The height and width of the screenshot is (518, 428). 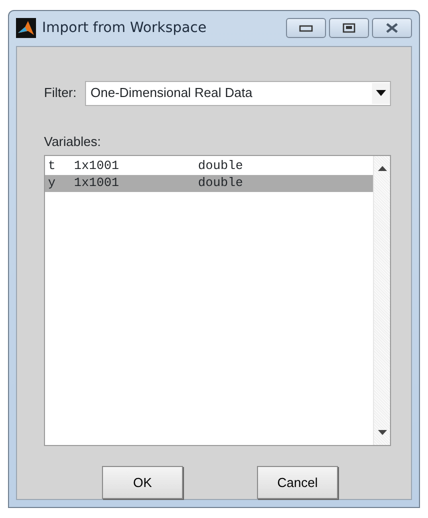 I want to click on app-logo-icon, so click(x=26, y=28).